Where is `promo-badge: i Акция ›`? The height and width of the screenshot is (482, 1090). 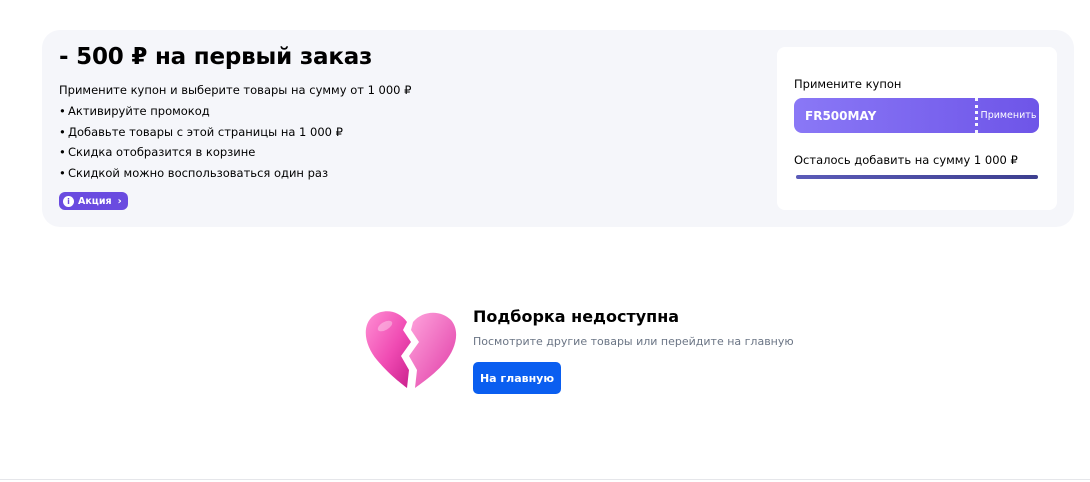
promo-badge: i Акция › is located at coordinates (93, 201).